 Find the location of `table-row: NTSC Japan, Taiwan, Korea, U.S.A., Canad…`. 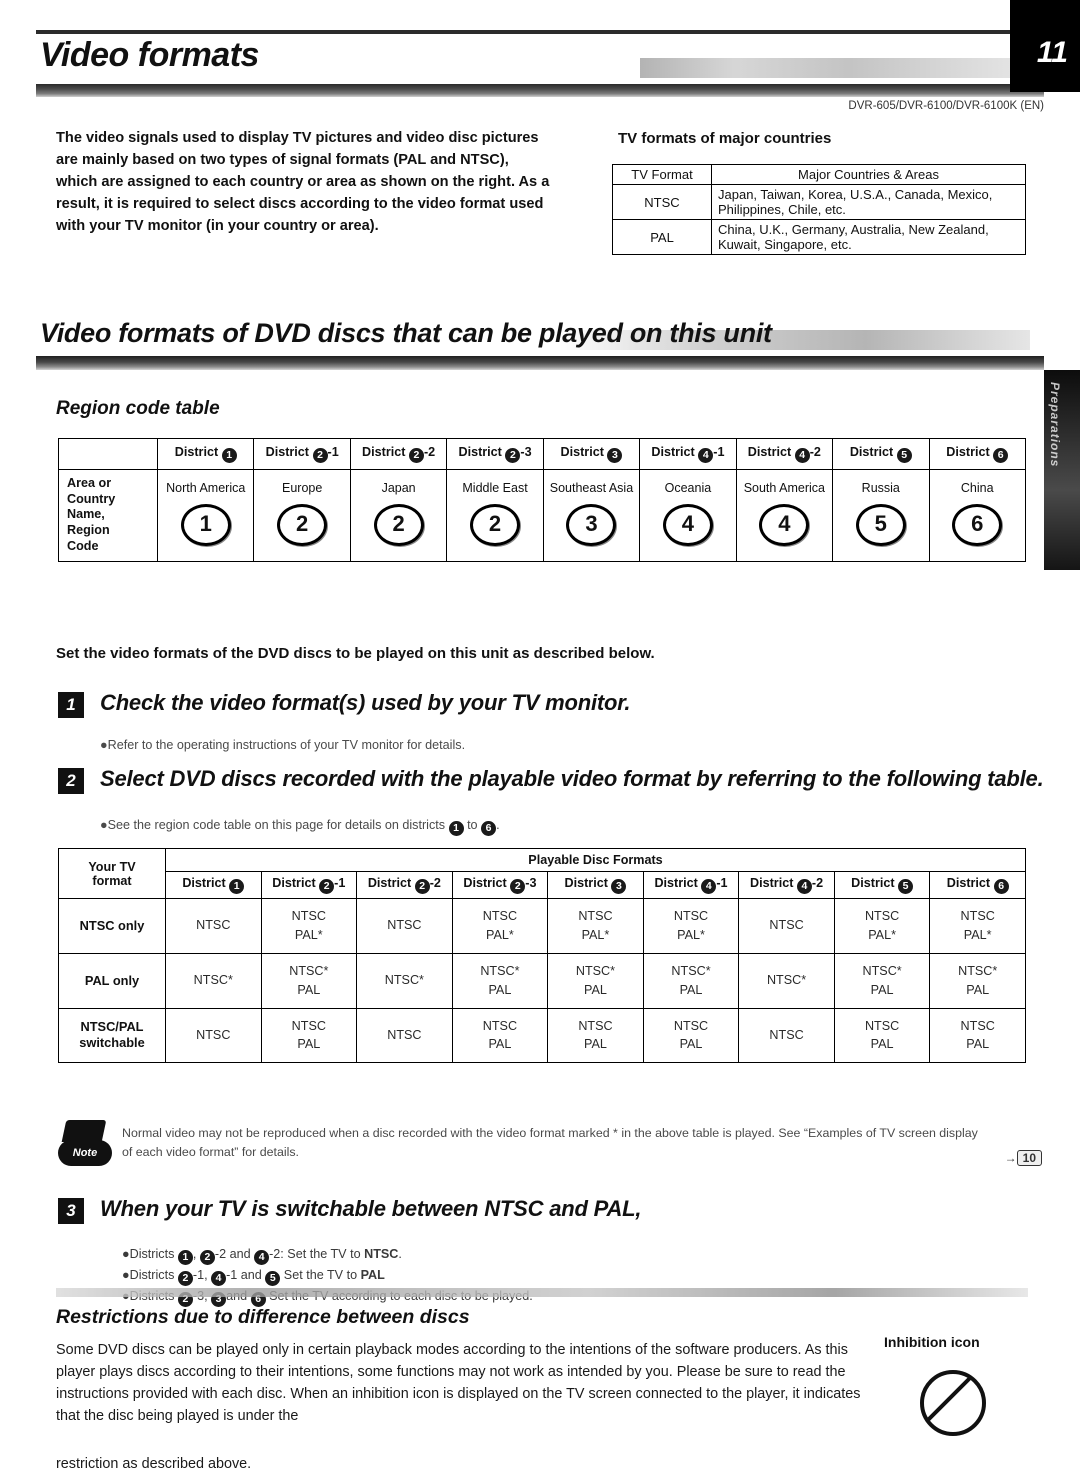

table-row: NTSC Japan, Taiwan, Korea, U.S.A., Canad… is located at coordinates (819, 202).